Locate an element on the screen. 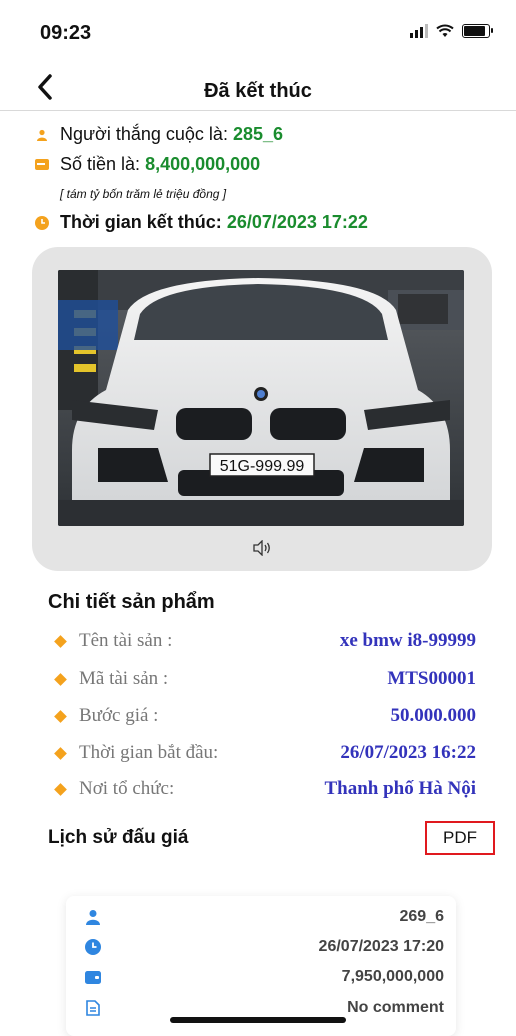 The image size is (516, 1036). nav-bar: Đã kết thúc is located at coordinates (258, 88).